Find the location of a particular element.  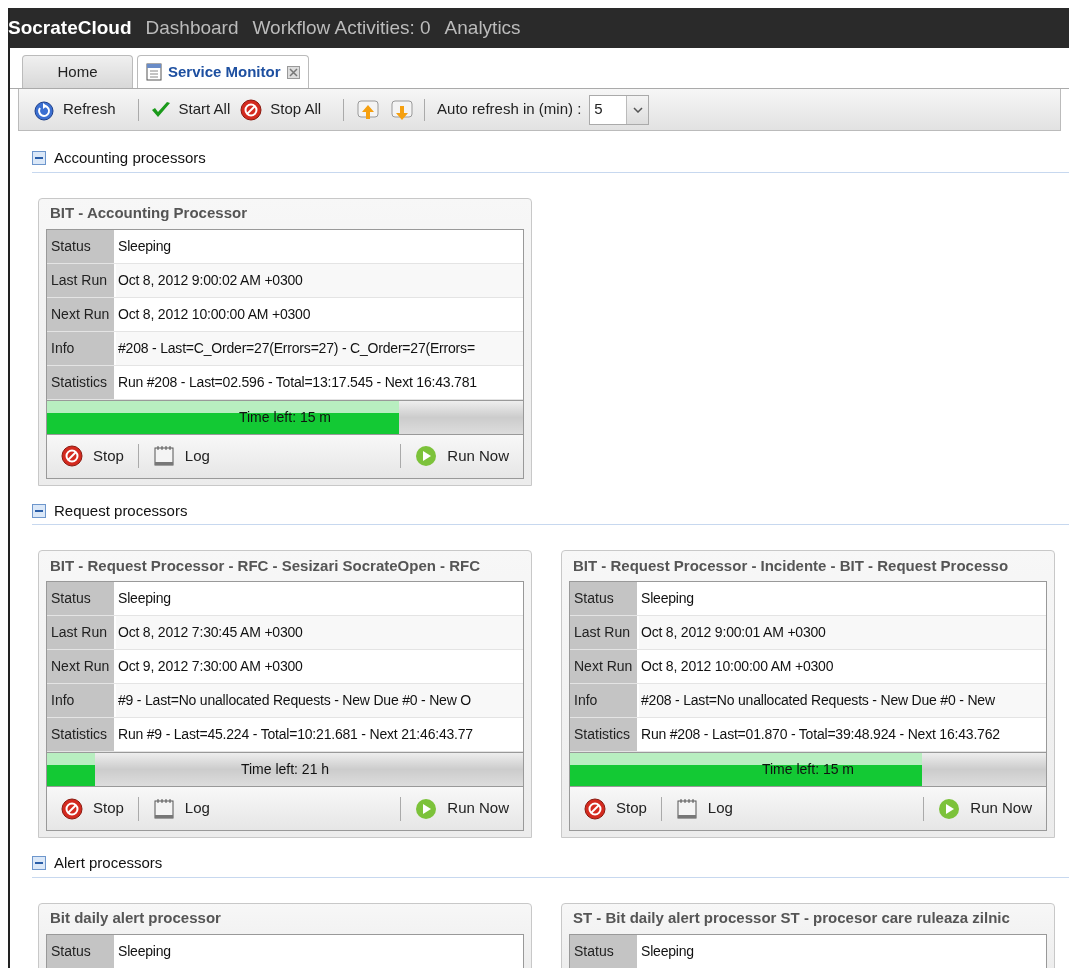

row-value: #208 - Last=C_Order=27(Errors=27) - C_Order=27(Errors= is located at coordinates (296, 348).